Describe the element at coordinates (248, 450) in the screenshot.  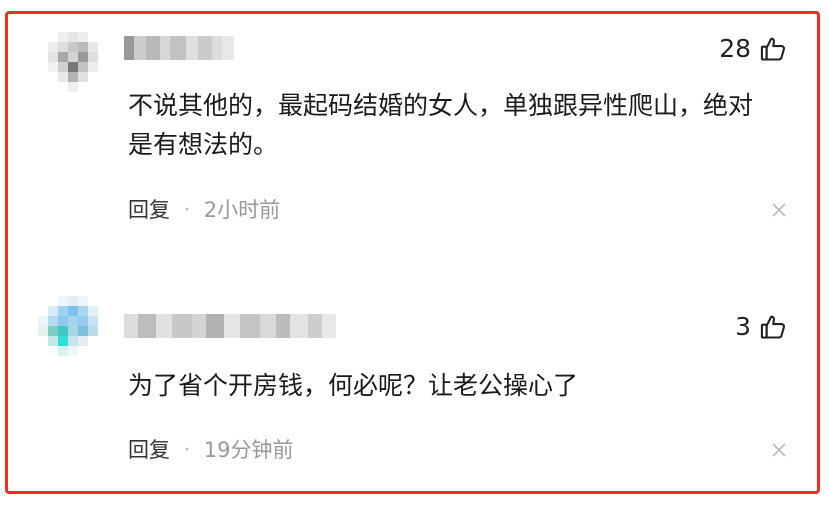
I see `timestamp: 19分钟前` at that location.